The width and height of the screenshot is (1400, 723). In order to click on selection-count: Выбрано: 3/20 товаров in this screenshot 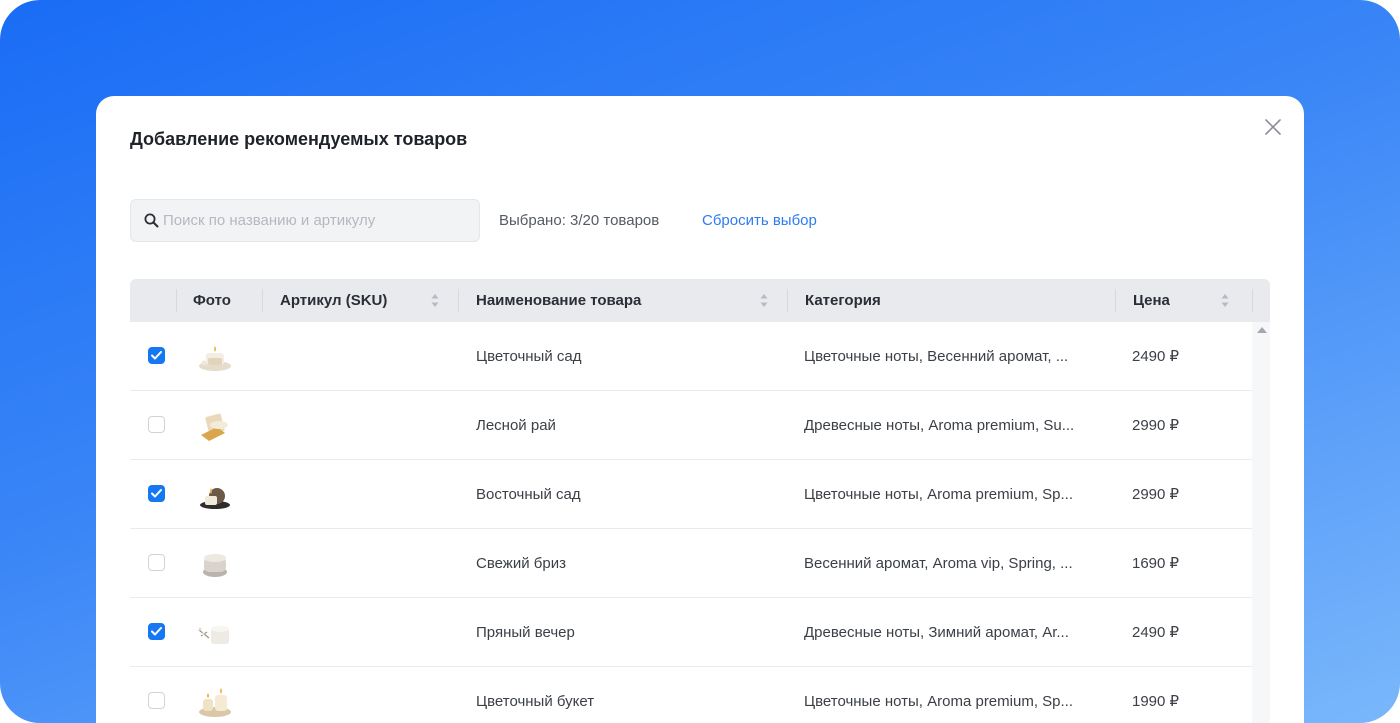, I will do `click(579, 220)`.